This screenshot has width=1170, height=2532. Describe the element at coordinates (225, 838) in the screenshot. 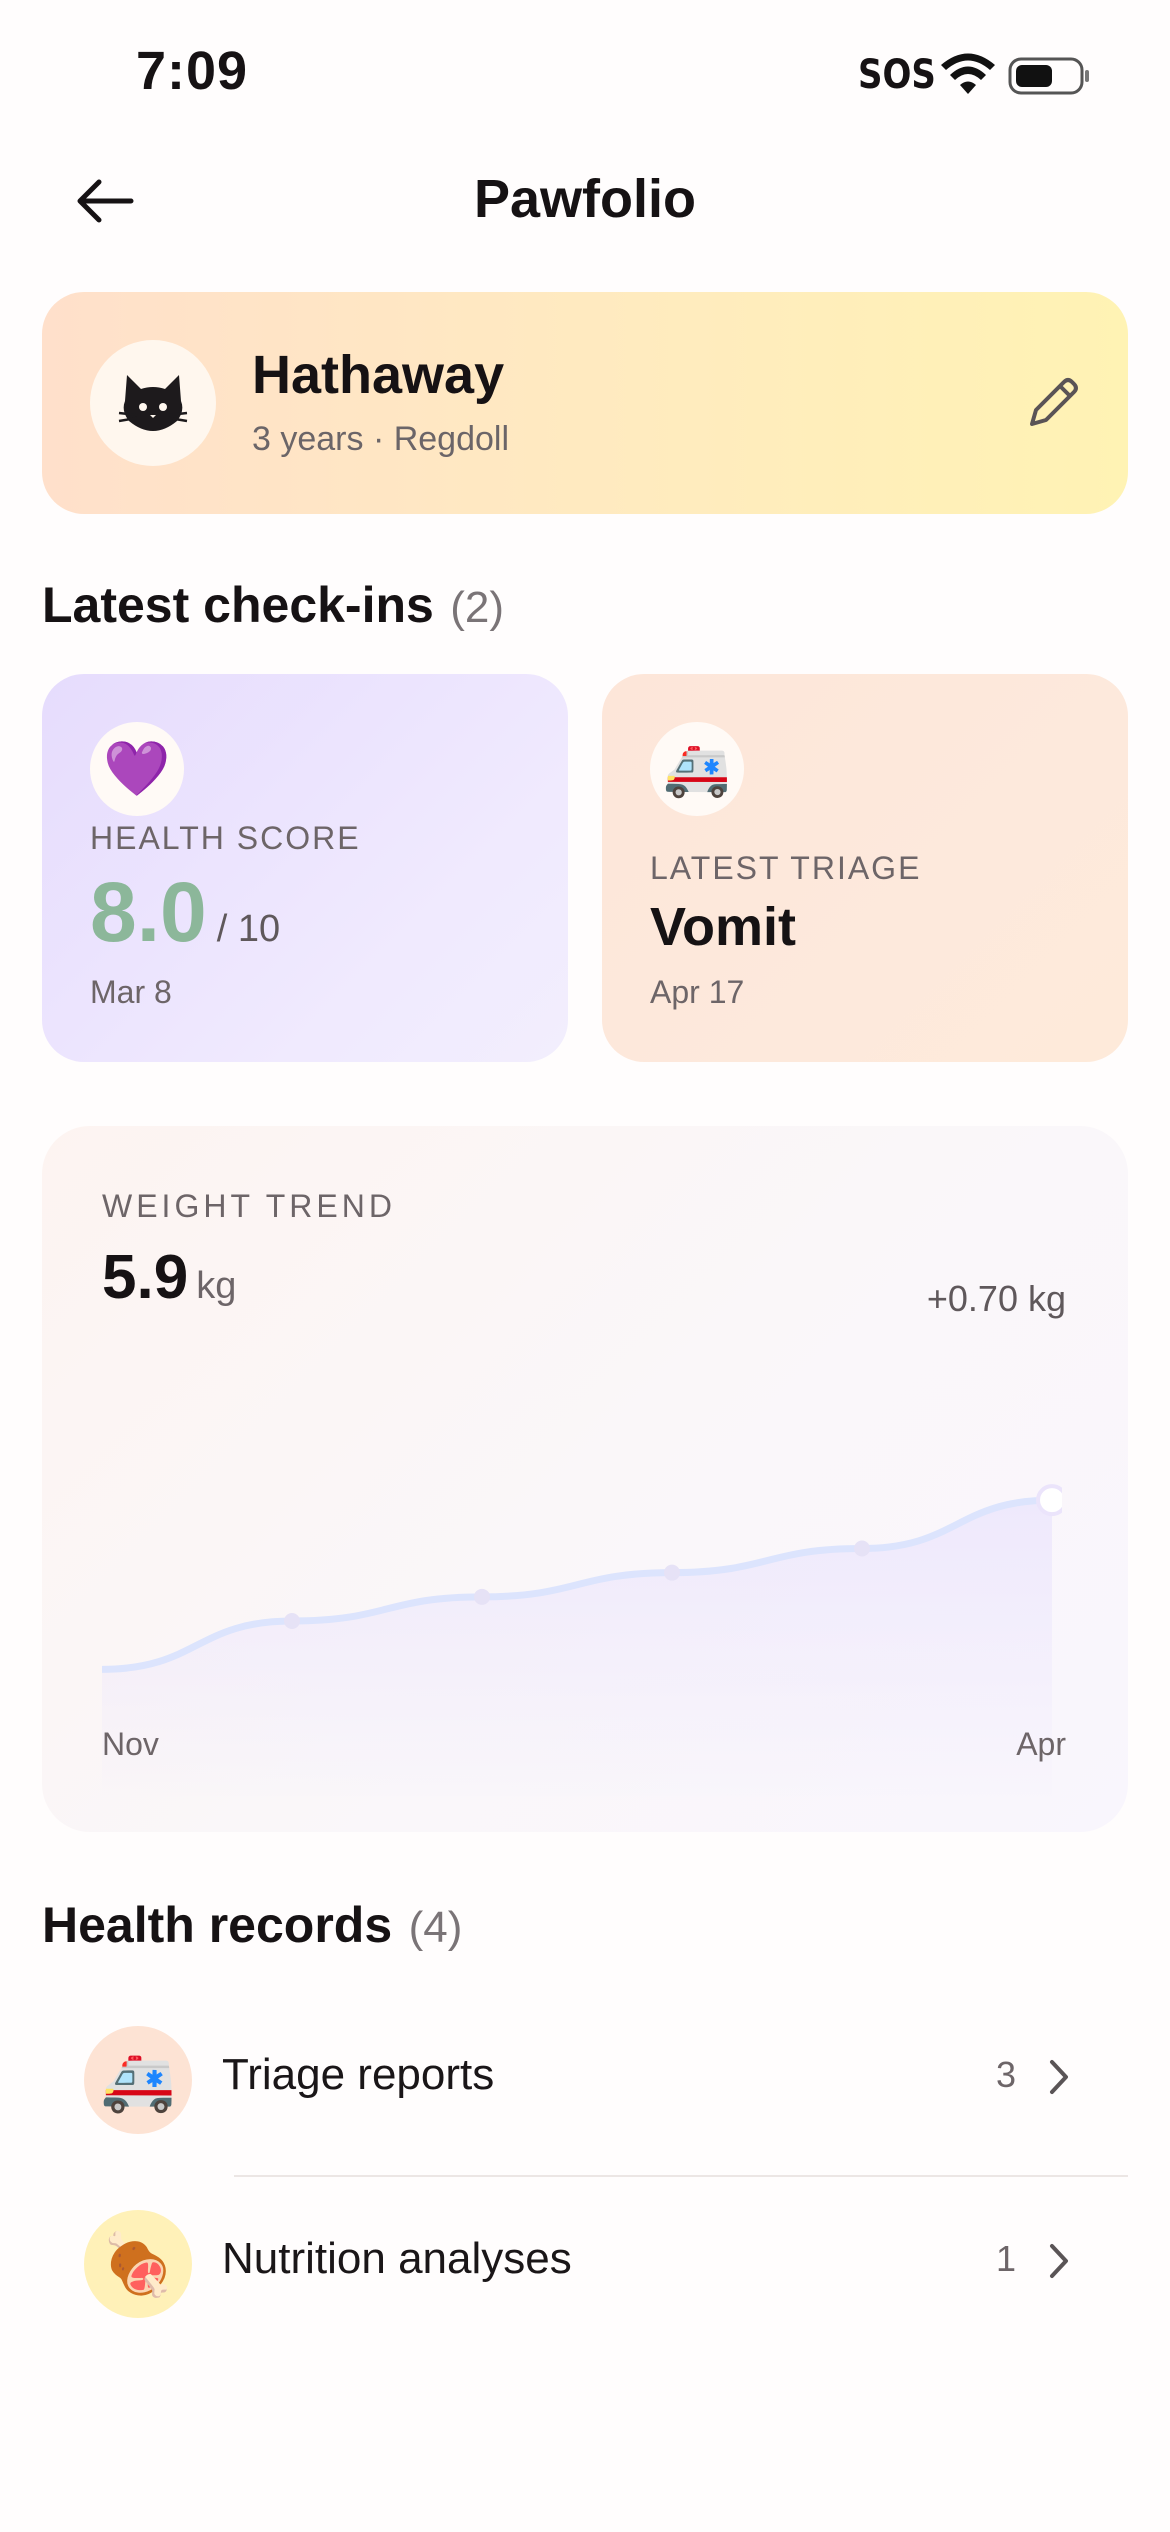

I see `health-score-label: HEALTH SCORE` at that location.